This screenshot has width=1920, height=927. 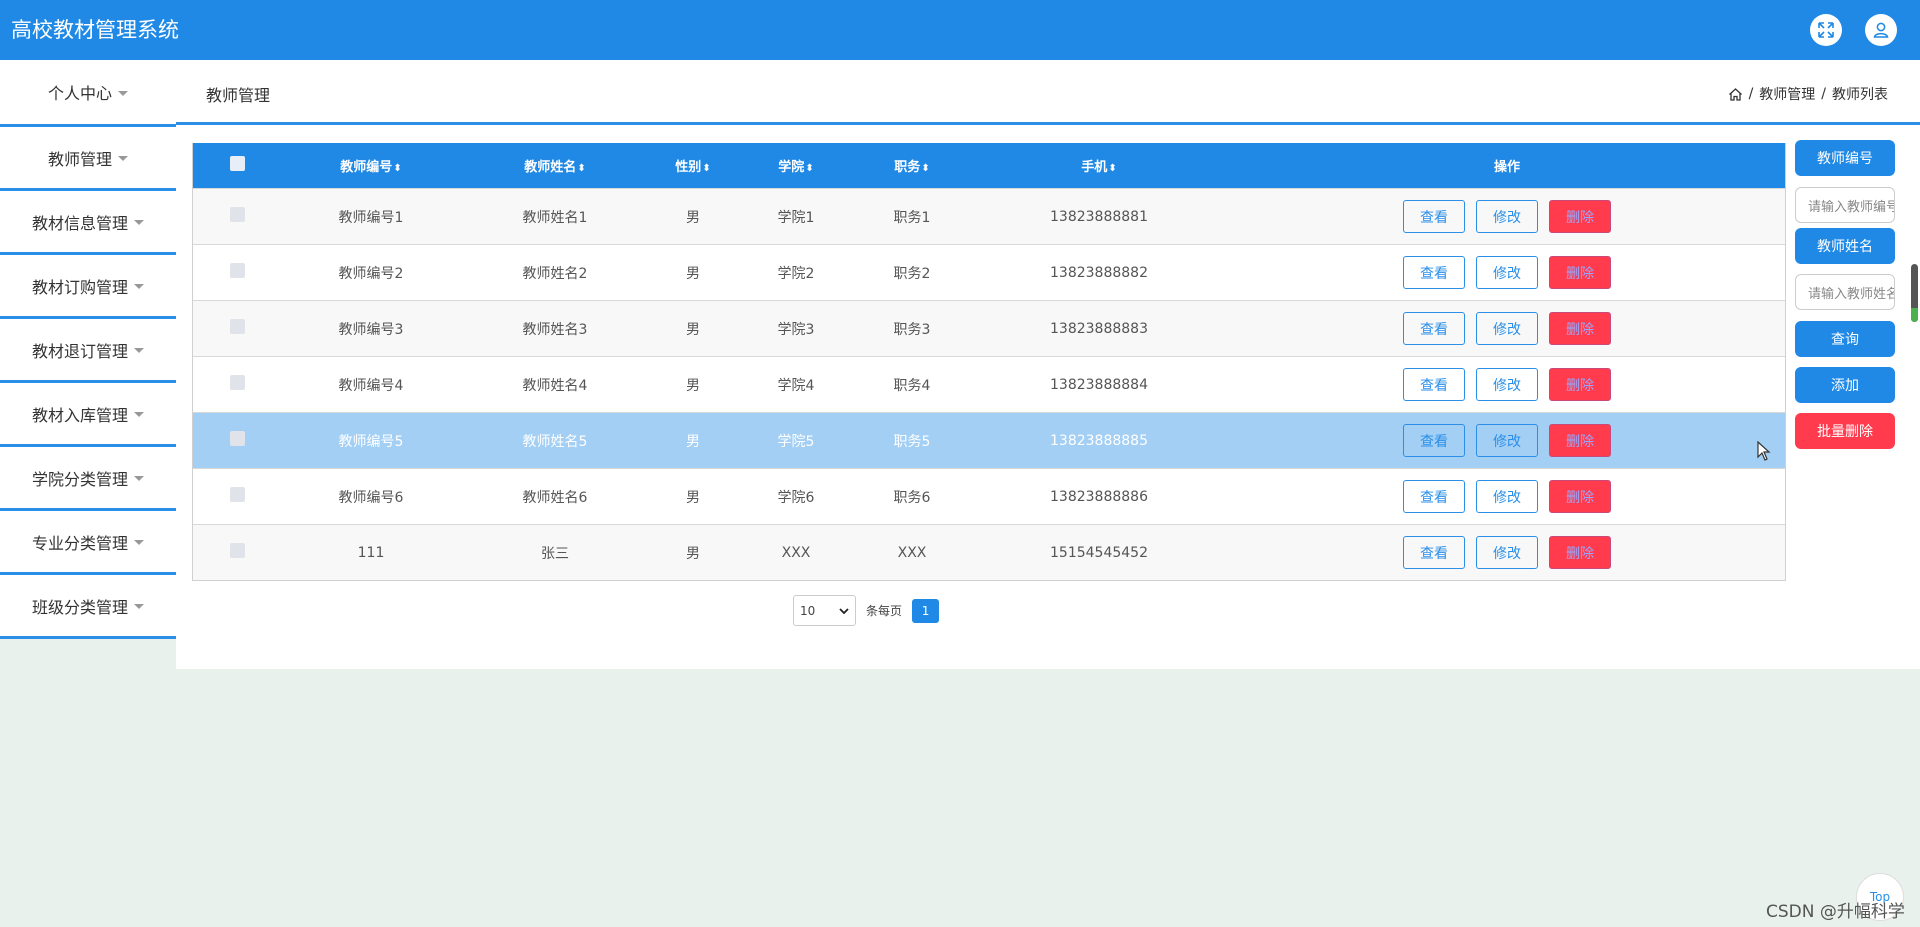 I want to click on cell-position: 职务1, so click(x=912, y=217).